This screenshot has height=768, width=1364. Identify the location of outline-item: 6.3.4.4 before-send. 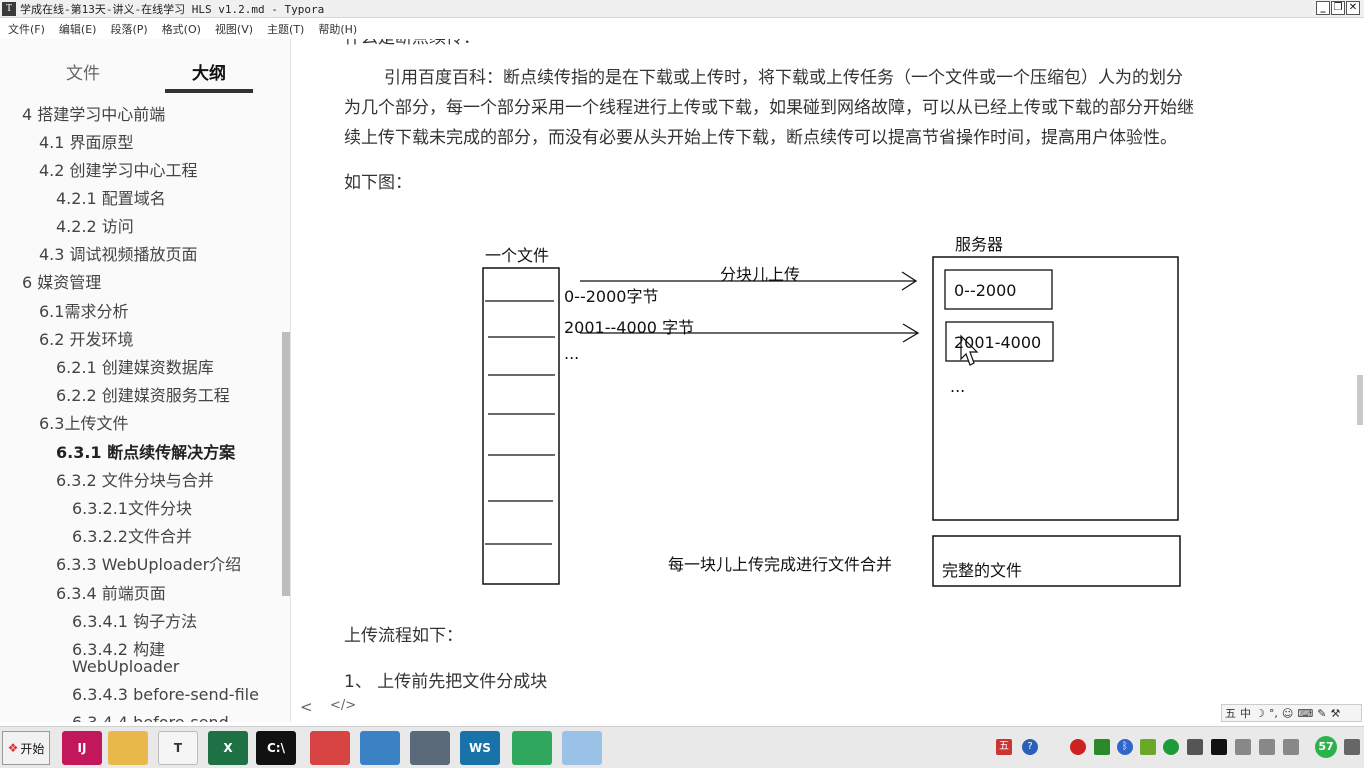
(150, 717).